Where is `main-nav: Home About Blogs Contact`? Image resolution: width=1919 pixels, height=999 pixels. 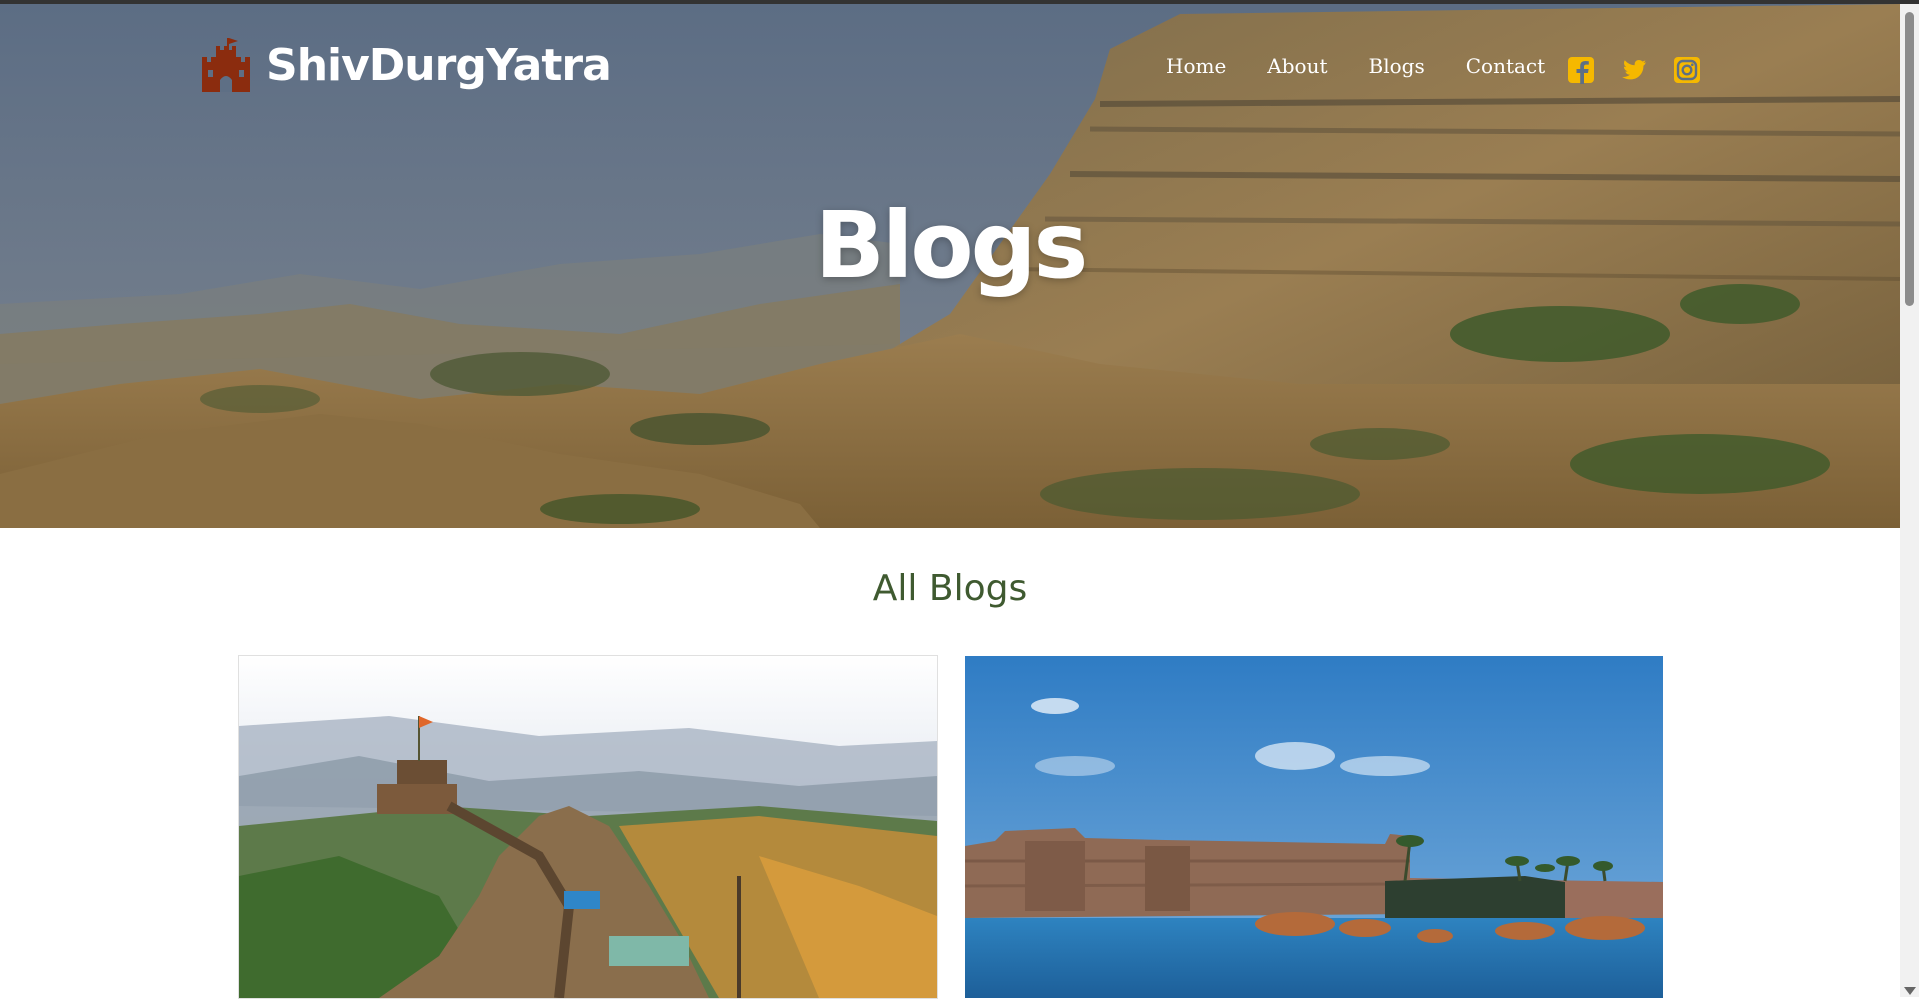 main-nav: Home About Blogs Contact is located at coordinates (1376, 66).